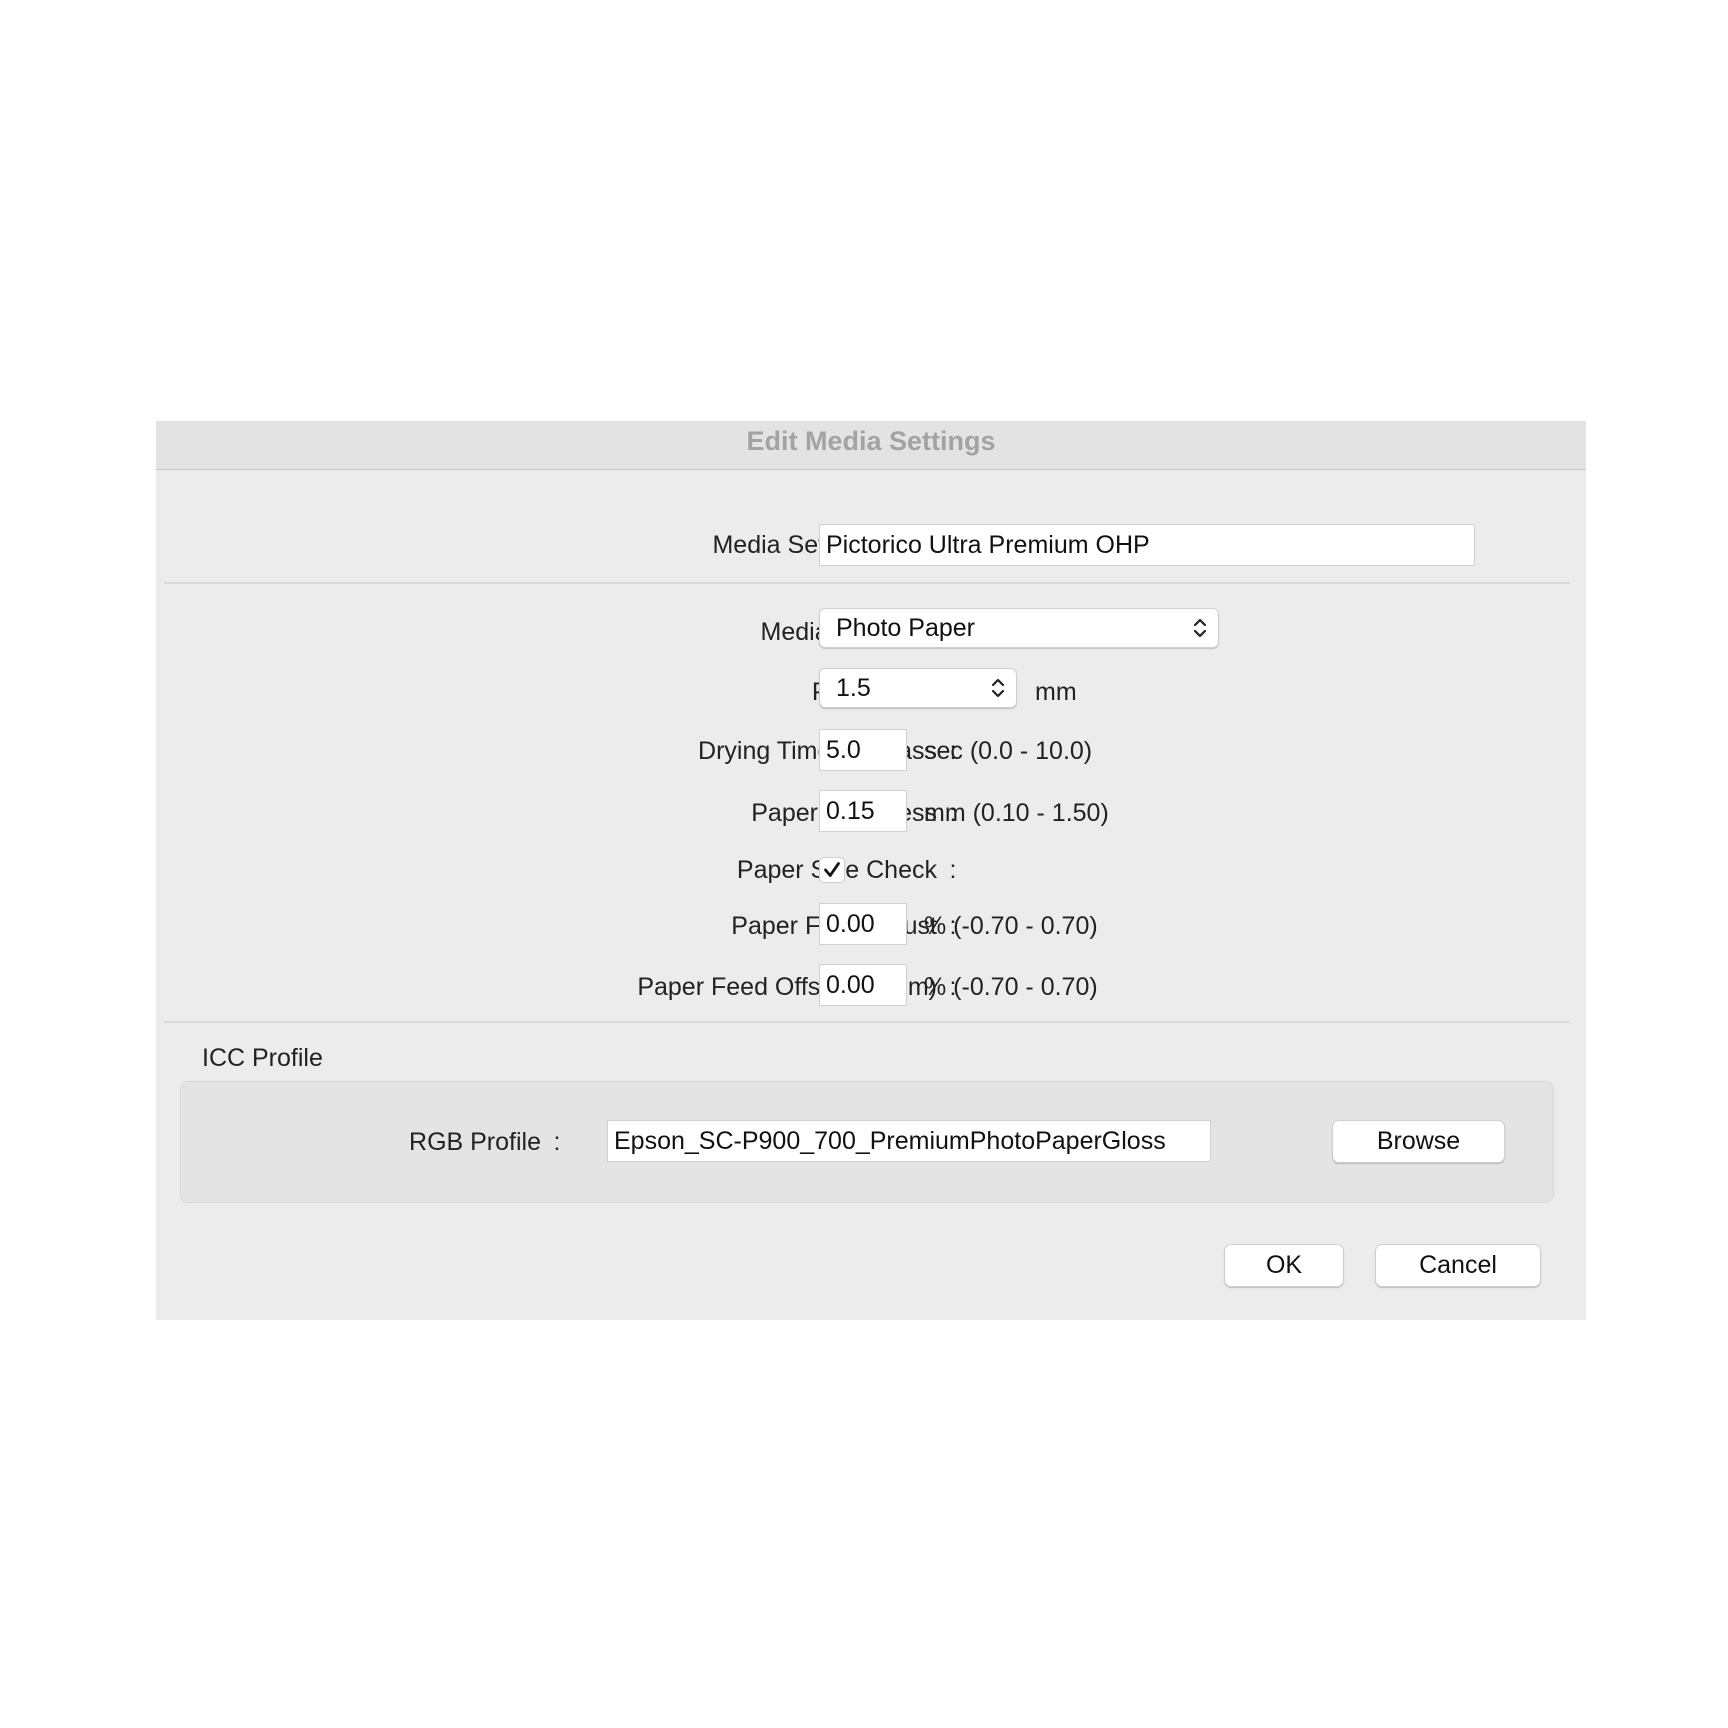 This screenshot has width=1728, height=1728. What do you see at coordinates (871, 441) in the screenshot?
I see `dialog-title: Edit Media Settings` at bounding box center [871, 441].